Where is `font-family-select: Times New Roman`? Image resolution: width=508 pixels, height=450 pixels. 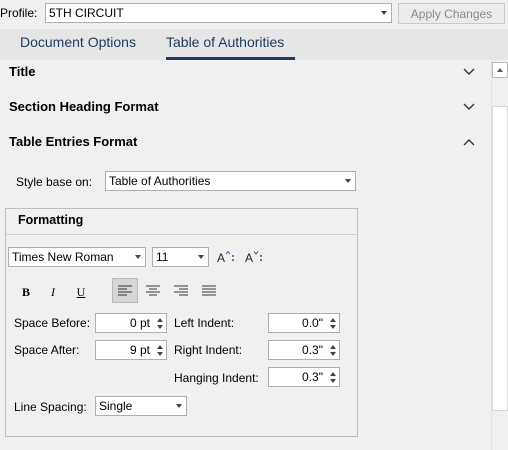
font-family-select: Times New Roman is located at coordinates (77, 257).